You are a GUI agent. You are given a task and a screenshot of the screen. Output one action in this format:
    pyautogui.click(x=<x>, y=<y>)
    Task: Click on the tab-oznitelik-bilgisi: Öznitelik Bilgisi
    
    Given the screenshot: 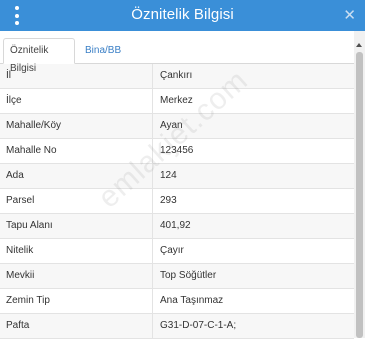 What is the action you would take?
    pyautogui.click(x=39, y=56)
    